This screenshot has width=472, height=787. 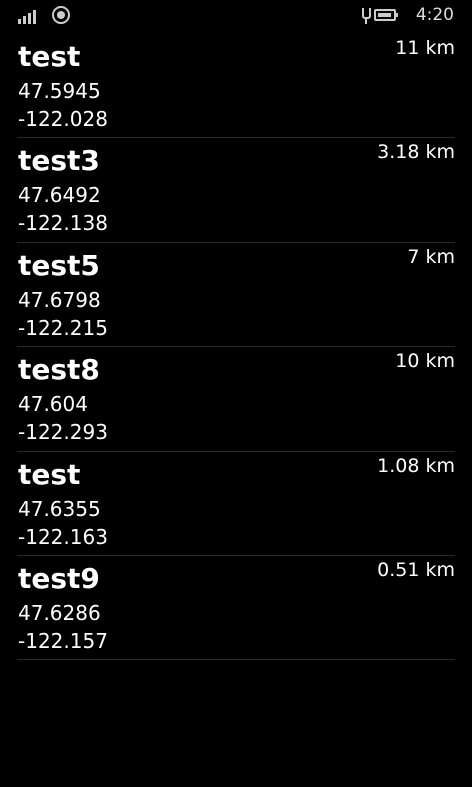 I want to click on place-latitude: 47.6286, so click(x=59, y=612).